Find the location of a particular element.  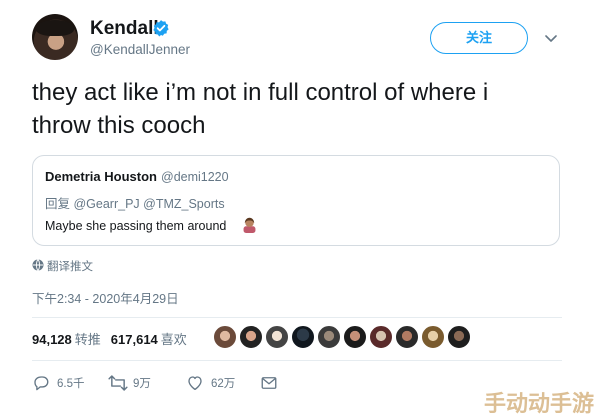

reply-button: 6.5千 is located at coordinates (67, 383).